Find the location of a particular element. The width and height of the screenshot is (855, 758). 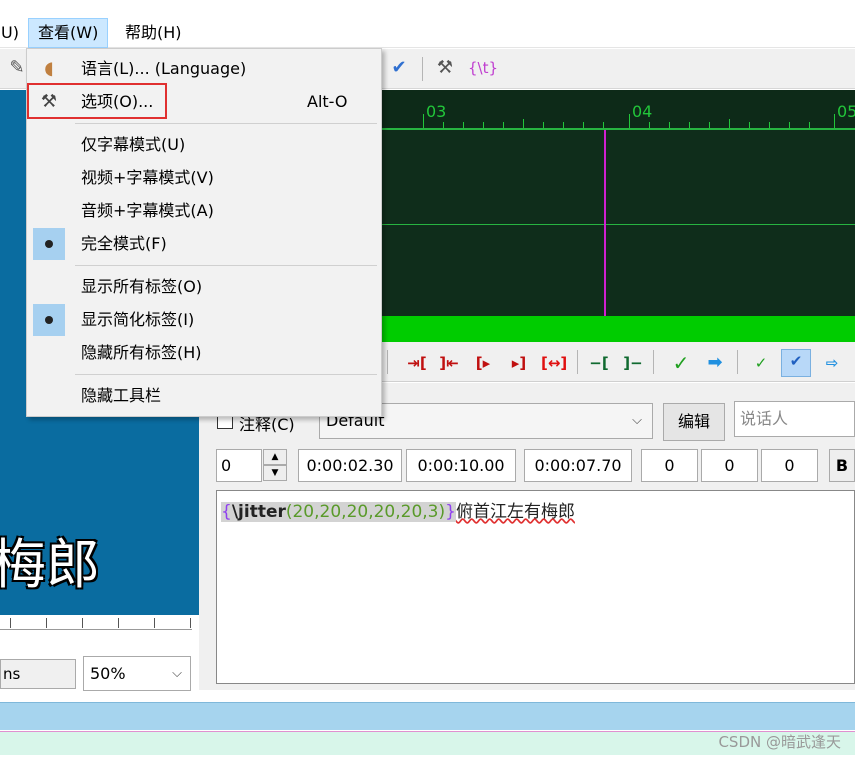

menu-item-label: 显示简化标签(I) is located at coordinates (138, 319).